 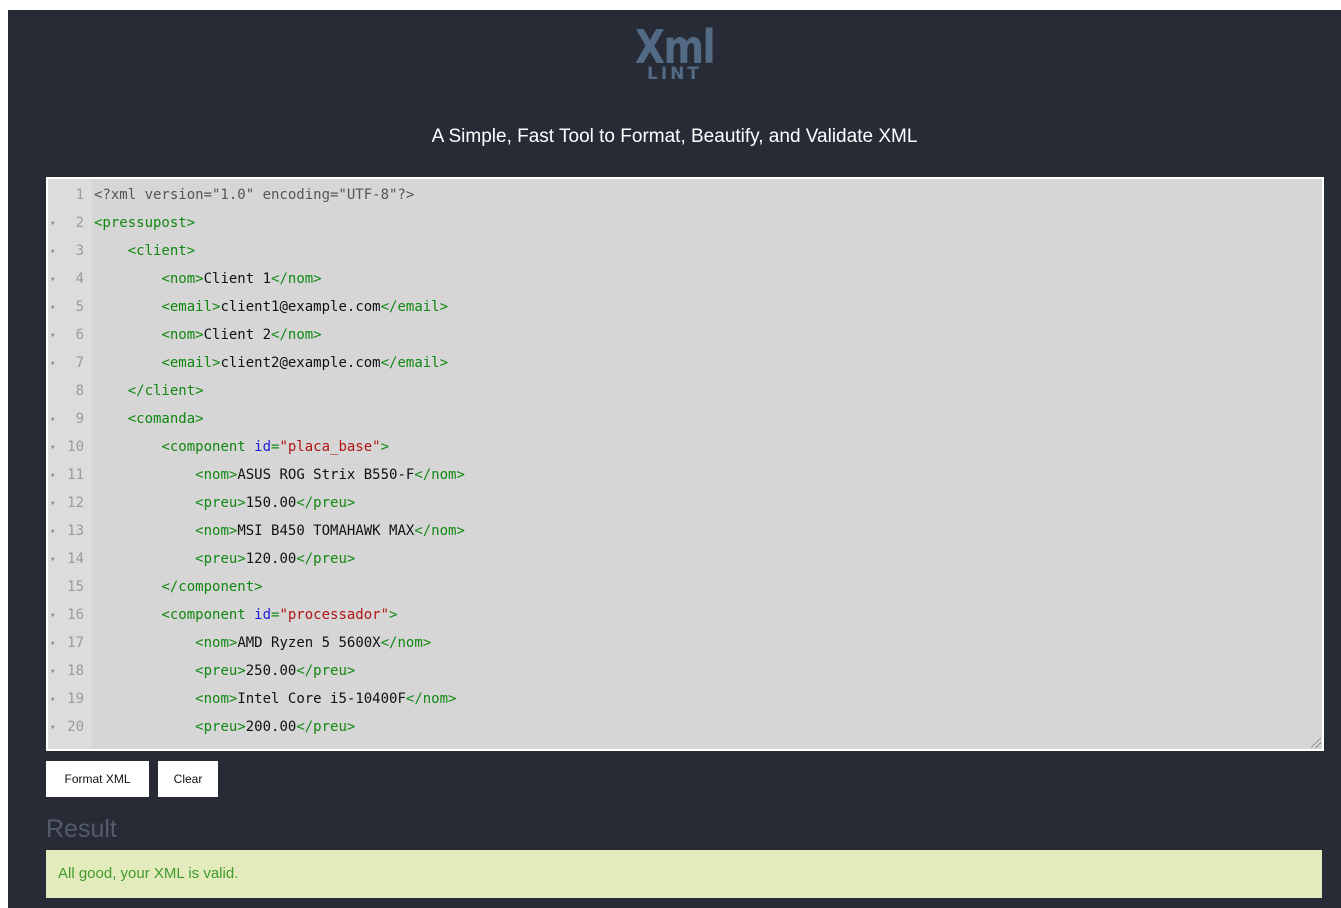 I want to click on code-line: 15 </component>, so click(x=685, y=587).